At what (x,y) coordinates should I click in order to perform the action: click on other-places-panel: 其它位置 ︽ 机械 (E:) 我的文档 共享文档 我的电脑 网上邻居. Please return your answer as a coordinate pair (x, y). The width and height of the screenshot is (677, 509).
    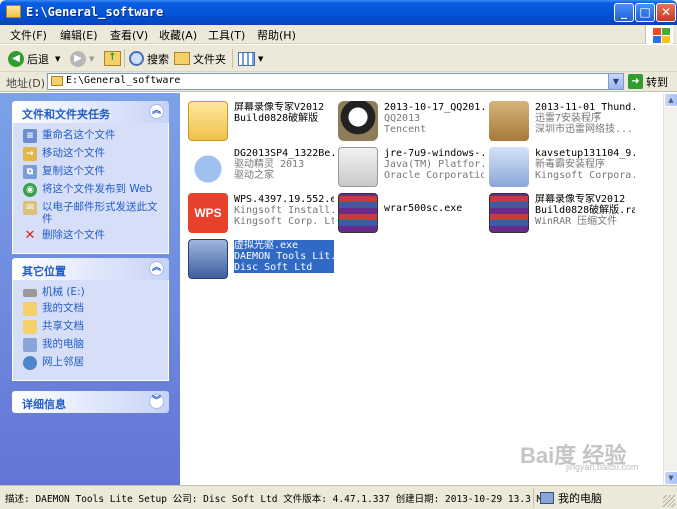
    Looking at the image, I should click on (90, 319).